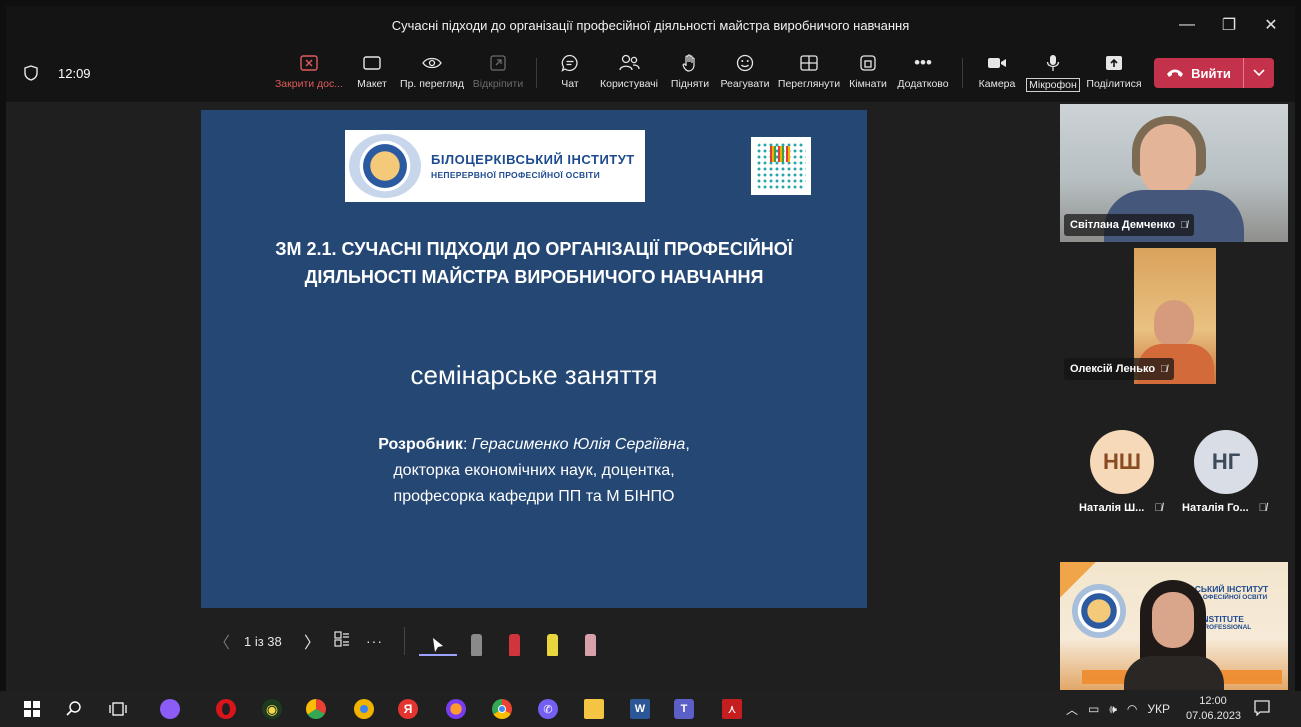  Describe the element at coordinates (372, 63) in the screenshot. I see `layout-icon` at that location.